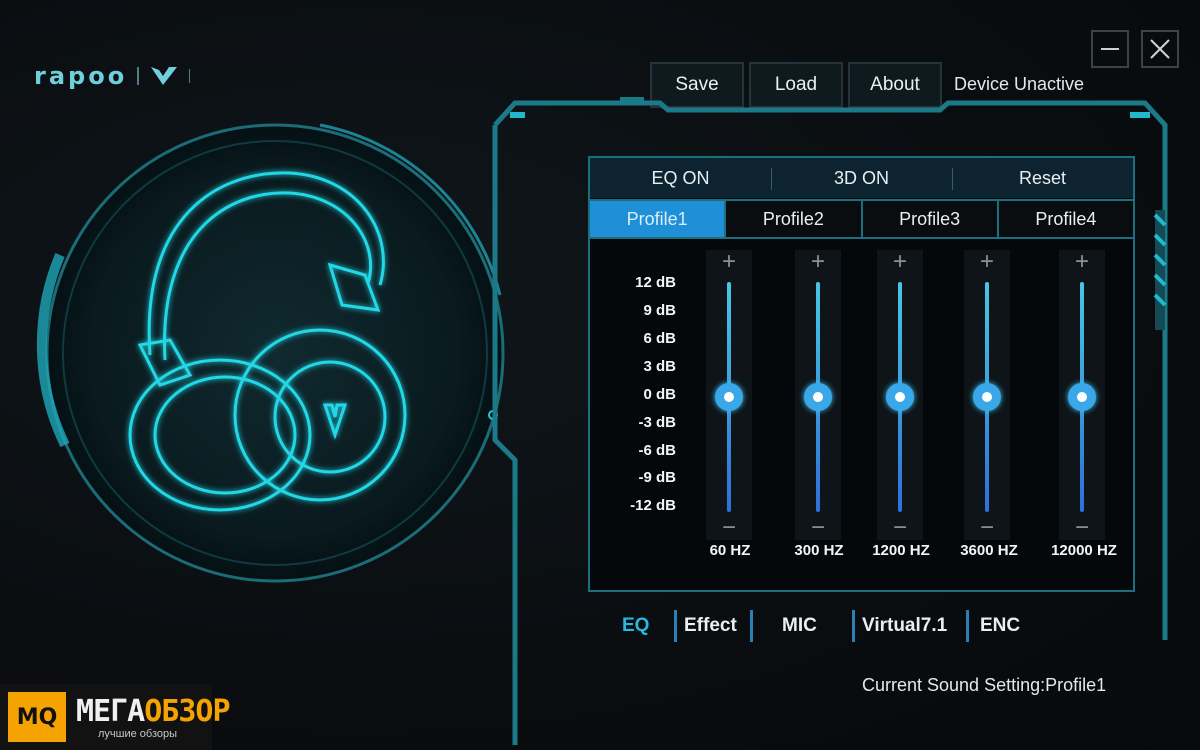 The width and height of the screenshot is (1200, 750). Describe the element at coordinates (659, 366) in the screenshot. I see `db-label: 3 dB` at that location.